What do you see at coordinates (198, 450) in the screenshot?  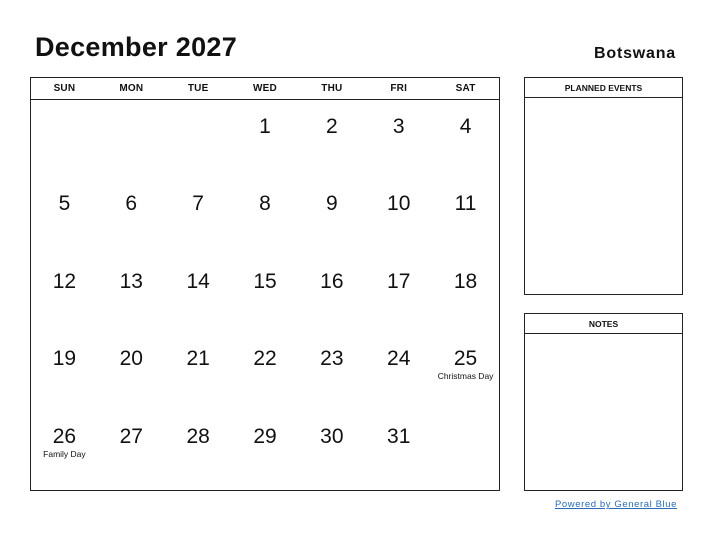 I see `day-cell: 28` at bounding box center [198, 450].